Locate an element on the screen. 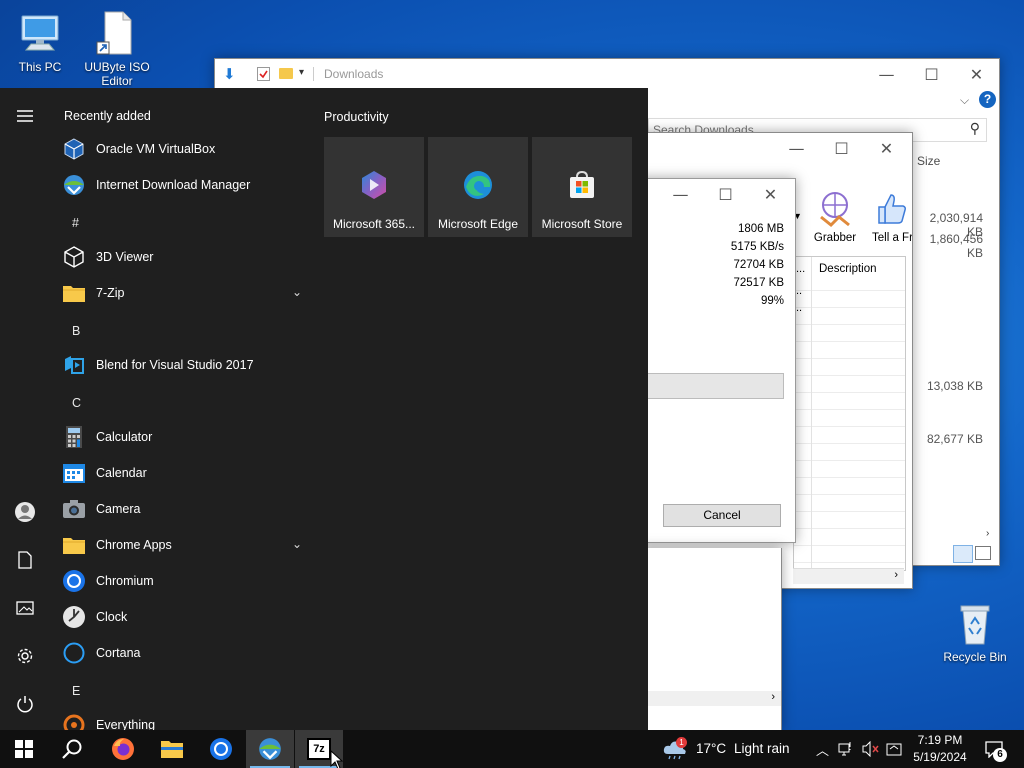  app-item-everything: Everything is located at coordinates (182, 719).